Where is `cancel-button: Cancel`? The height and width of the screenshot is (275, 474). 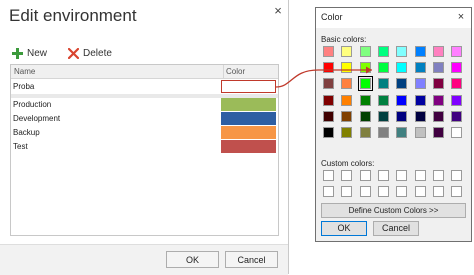
cancel-button: Cancel is located at coordinates (251, 259).